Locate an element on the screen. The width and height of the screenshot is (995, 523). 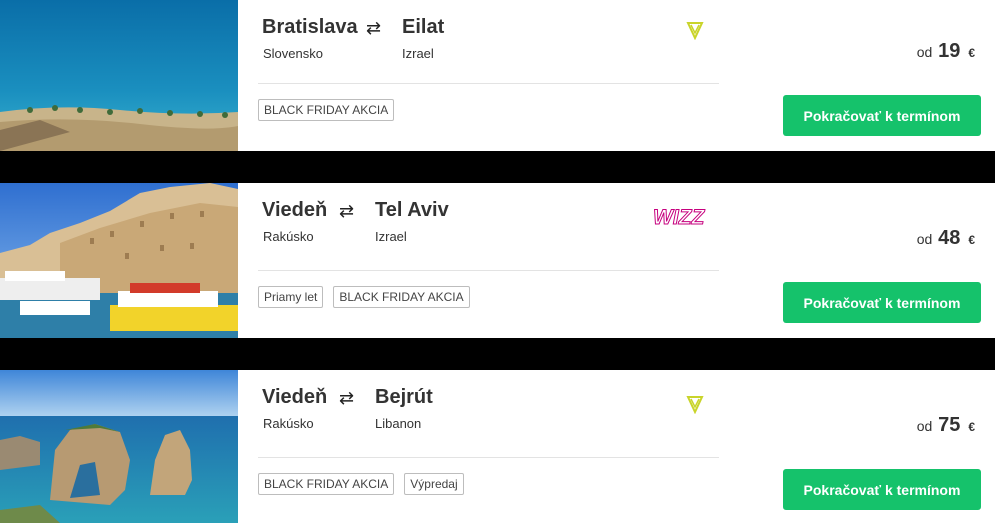
tag-badge: Výpredaj is located at coordinates (434, 484).